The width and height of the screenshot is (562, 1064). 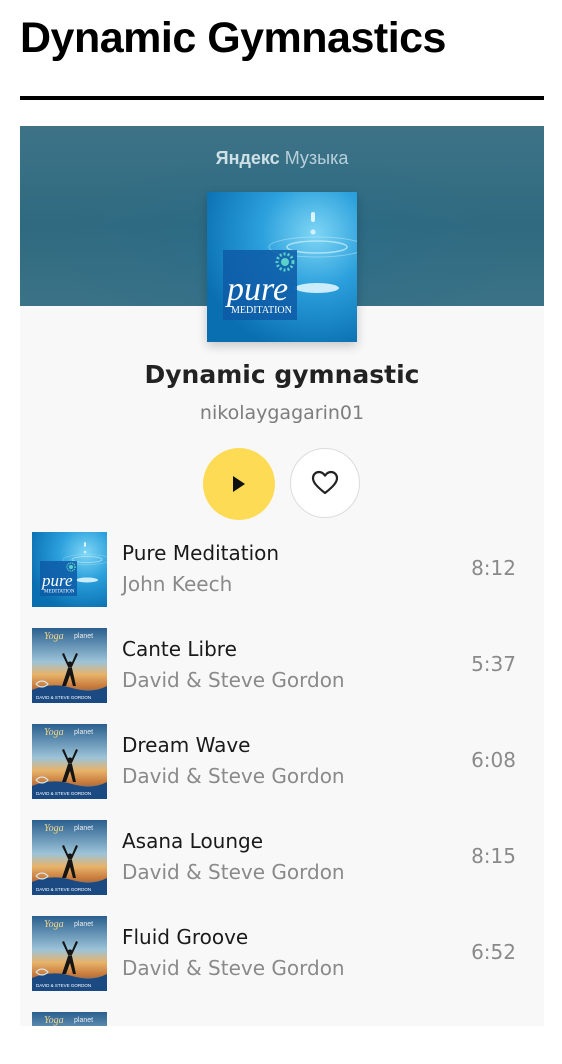 What do you see at coordinates (493, 760) in the screenshot?
I see `track-duration: 6:08` at bounding box center [493, 760].